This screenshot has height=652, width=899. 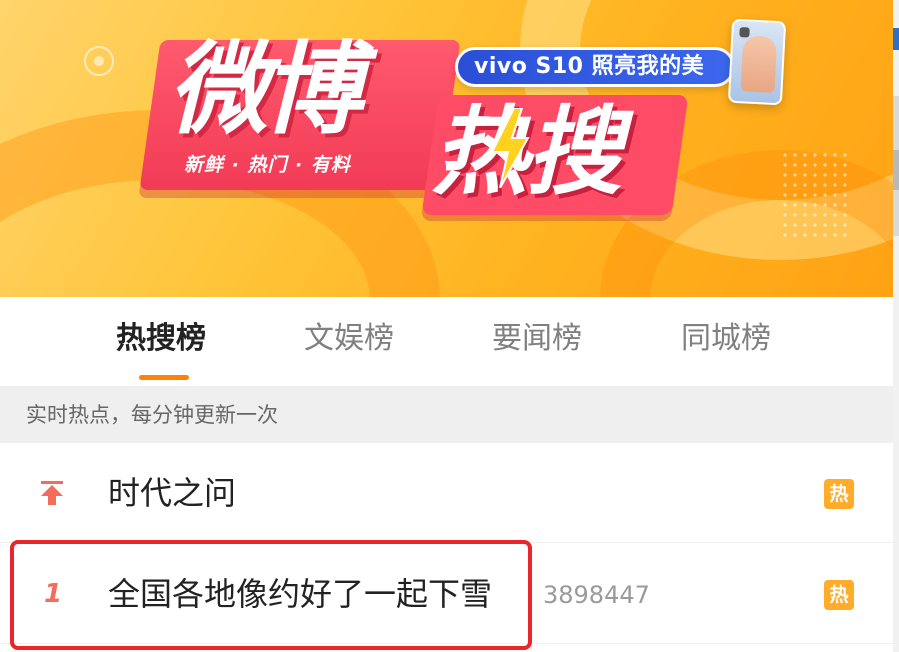 What do you see at coordinates (265, 89) in the screenshot?
I see `logo-weibo-text: 微博` at bounding box center [265, 89].